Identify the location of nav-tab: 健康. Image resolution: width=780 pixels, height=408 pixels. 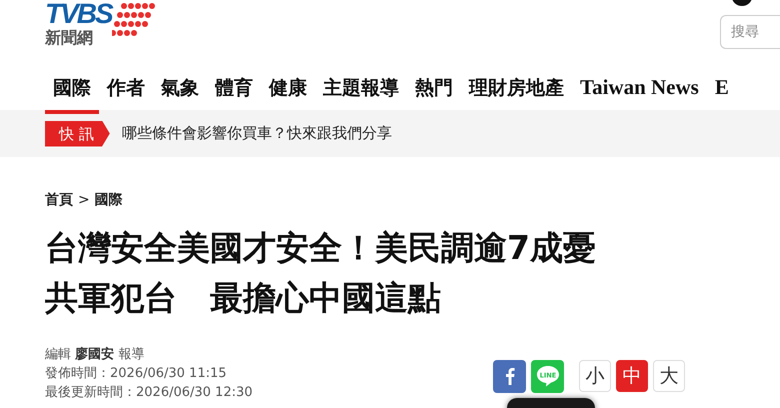
(288, 88).